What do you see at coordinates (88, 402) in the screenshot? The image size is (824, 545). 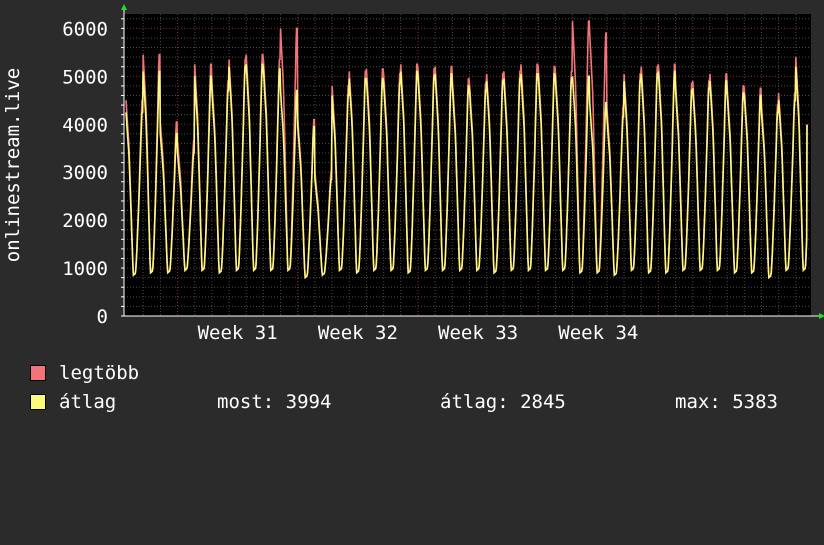 I see `legend-label-avg: átlag` at bounding box center [88, 402].